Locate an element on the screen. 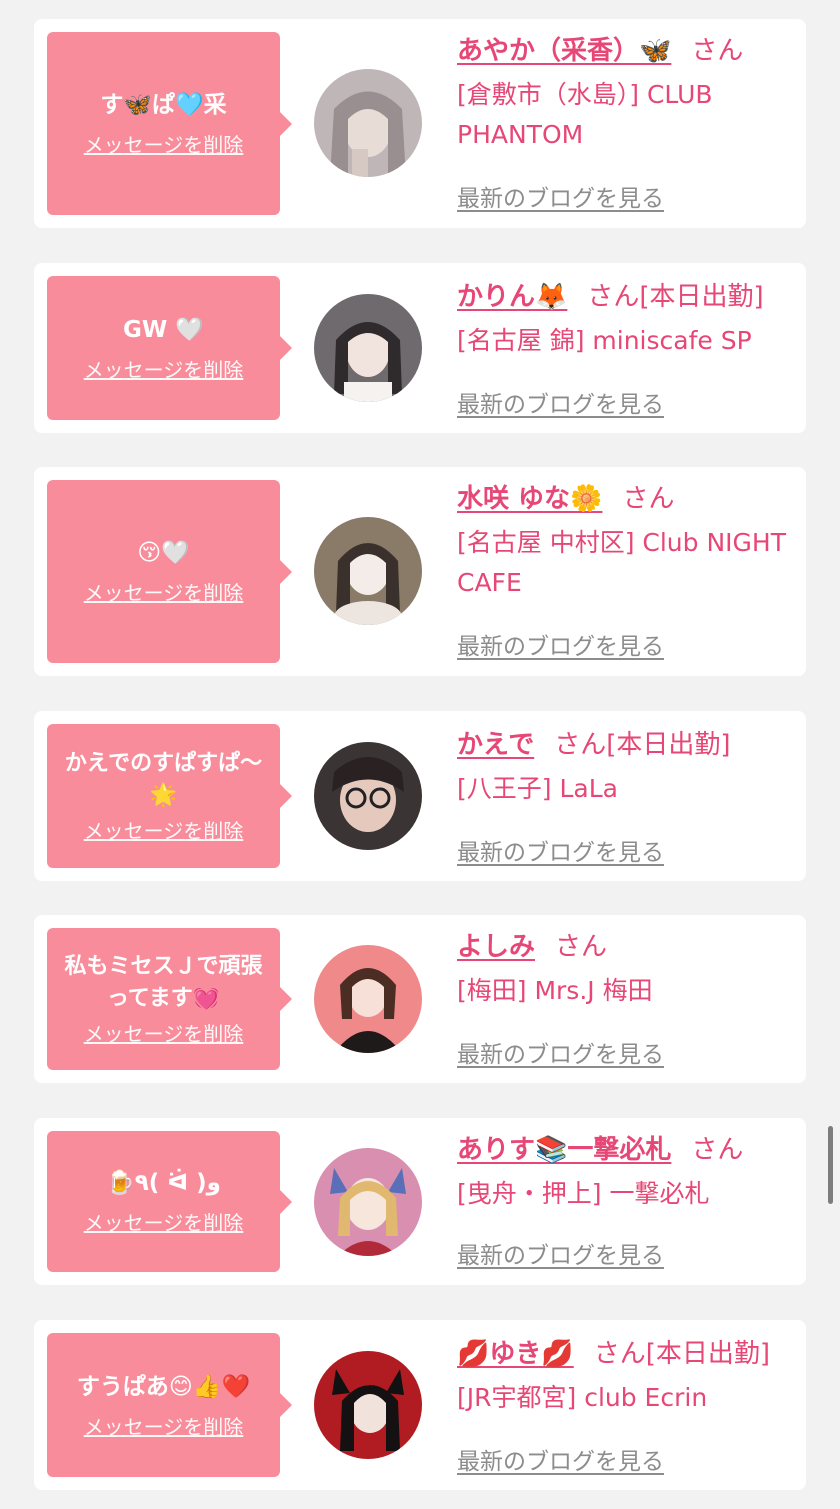  cast-name-link: 水咲 ゆな🌼 is located at coordinates (529, 499).